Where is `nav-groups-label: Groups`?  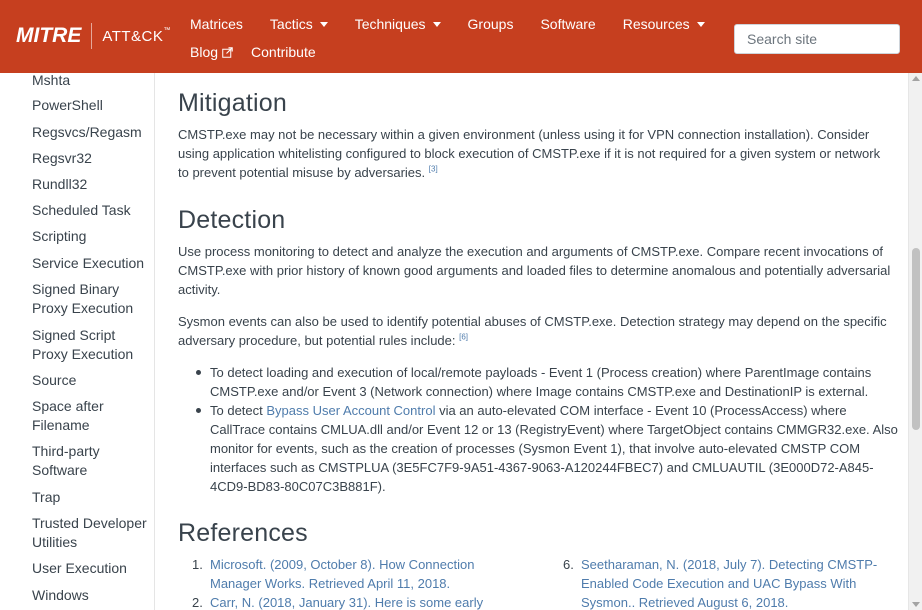
nav-groups-label: Groups is located at coordinates (490, 24).